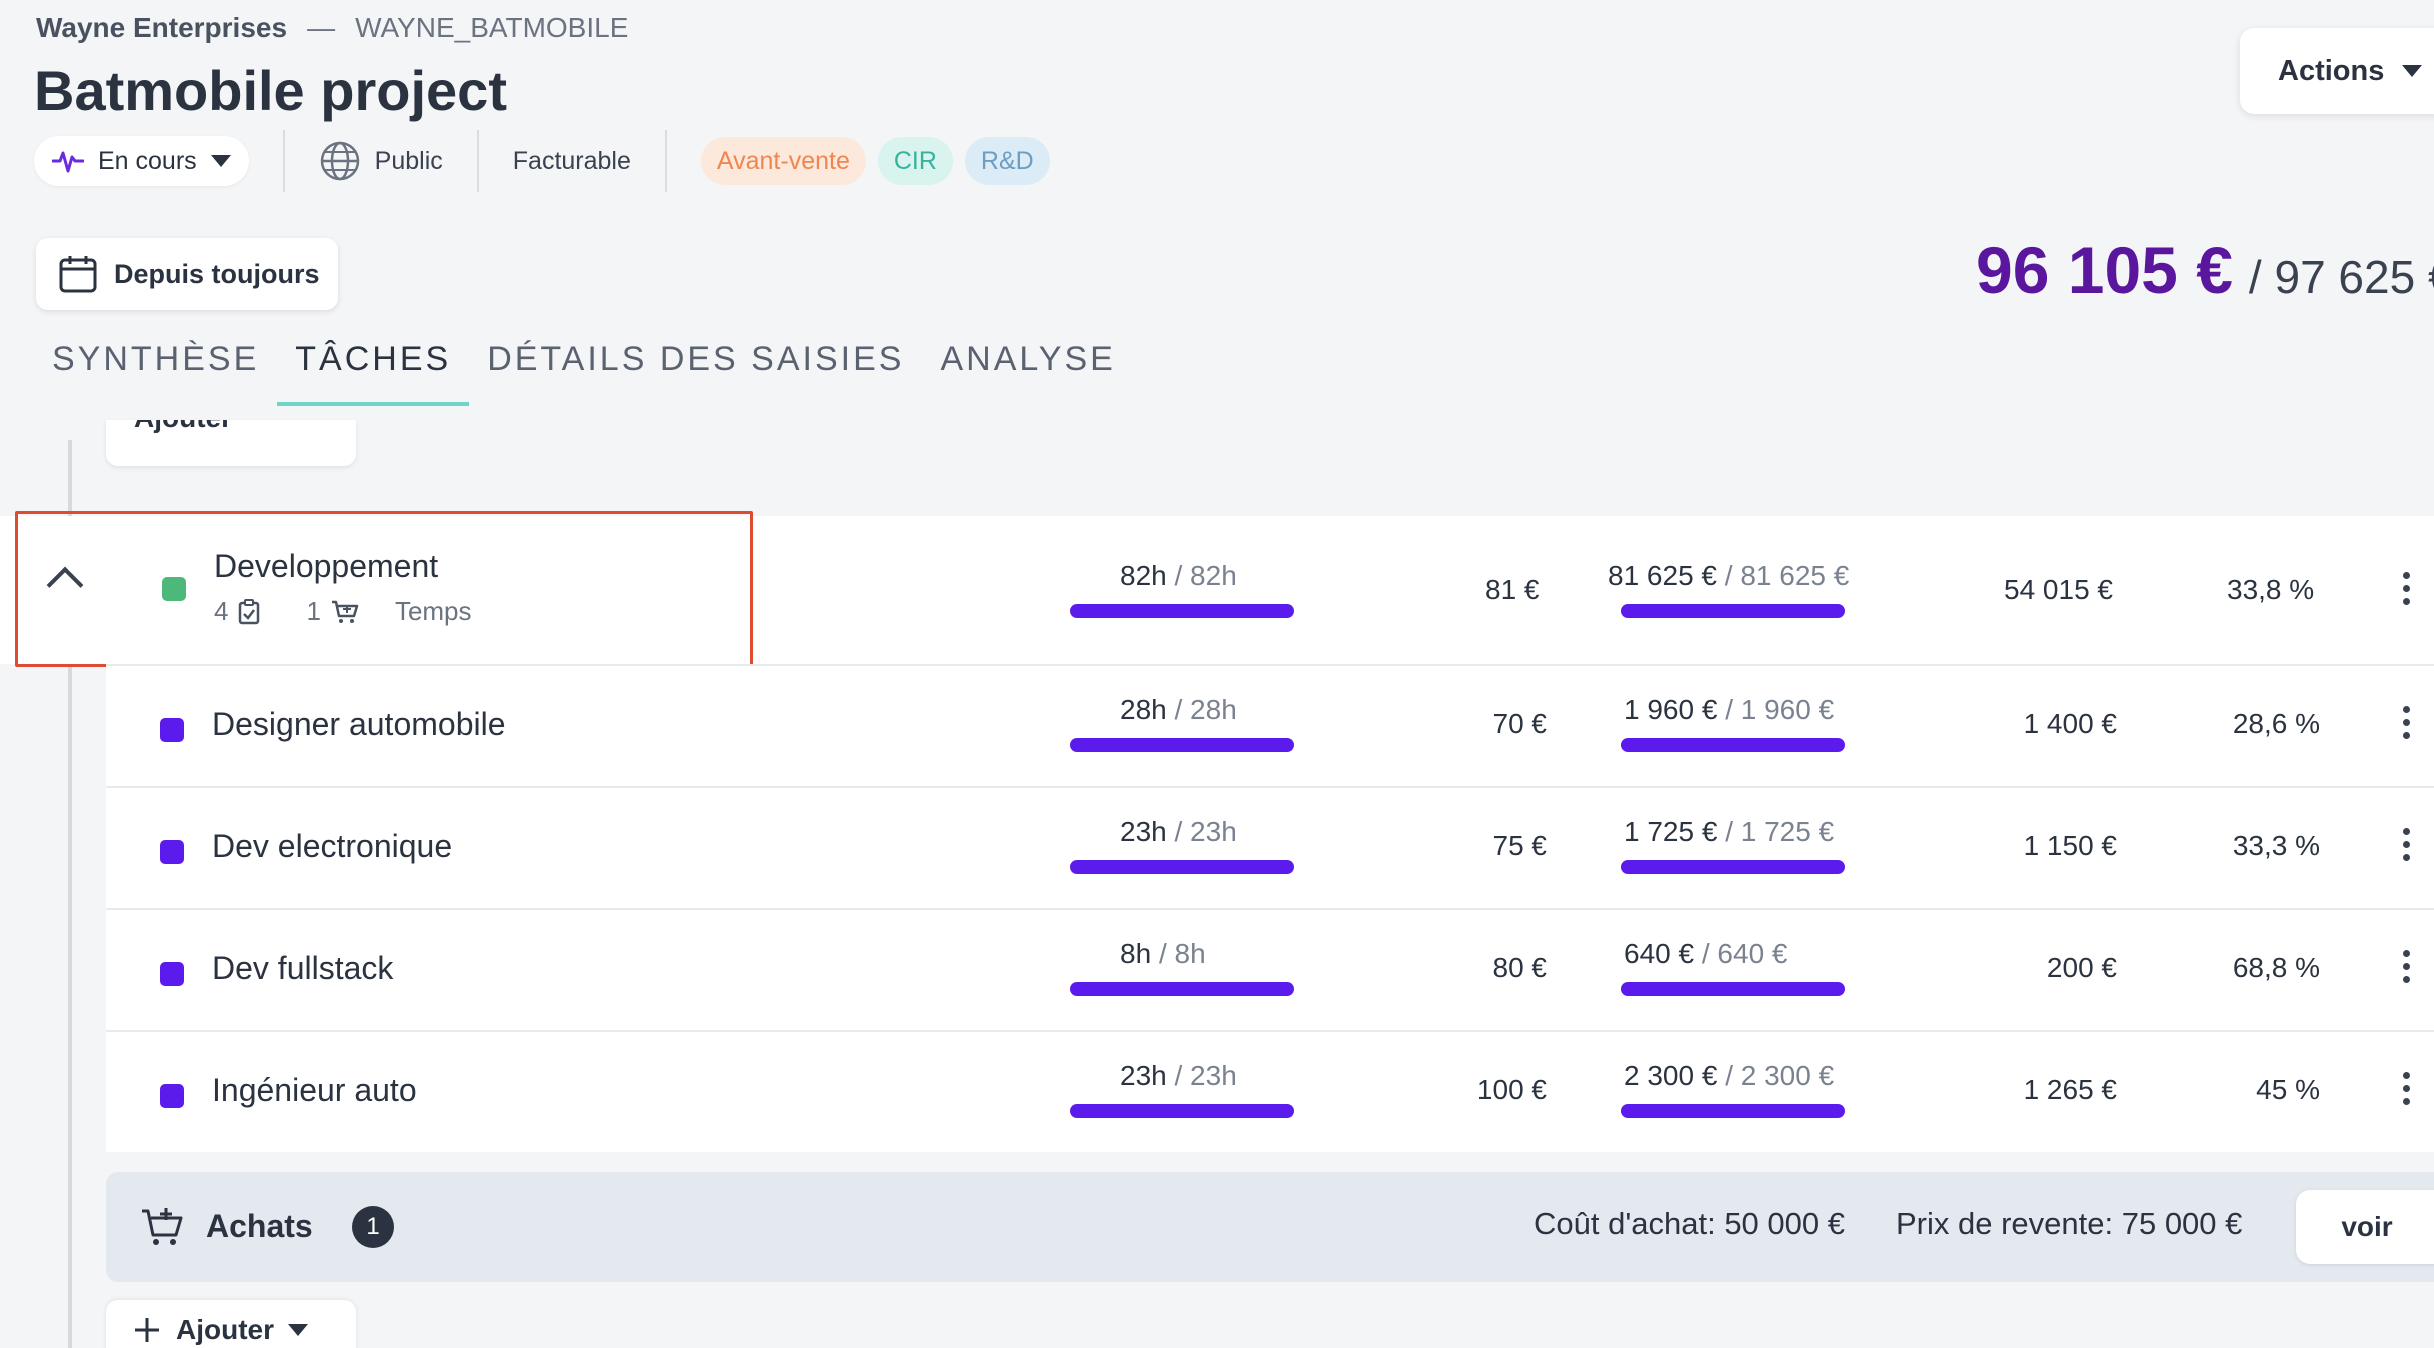 Image resolution: width=2434 pixels, height=1348 pixels. Describe the element at coordinates (1007, 161) in the screenshot. I see `tag-rd: R&D` at that location.